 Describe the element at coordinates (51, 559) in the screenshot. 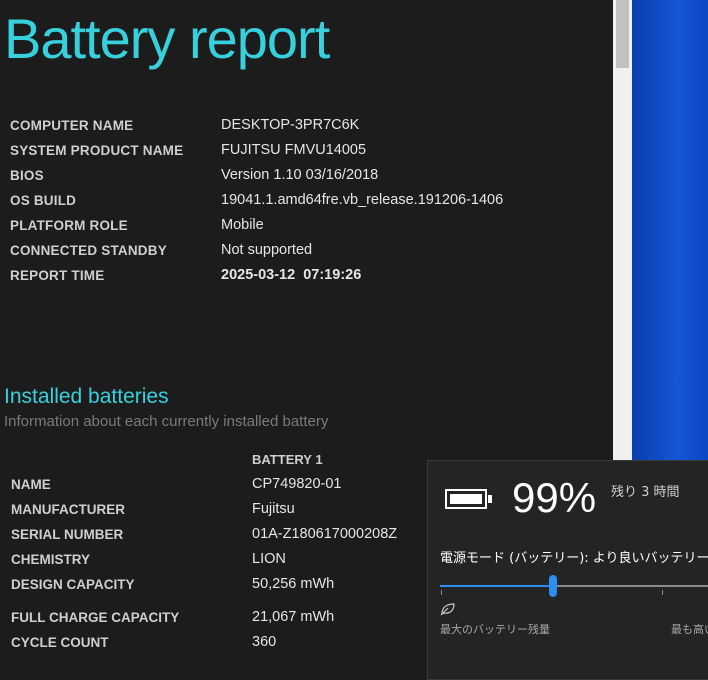

I see `label-chemistry: CHEMISTRY` at that location.